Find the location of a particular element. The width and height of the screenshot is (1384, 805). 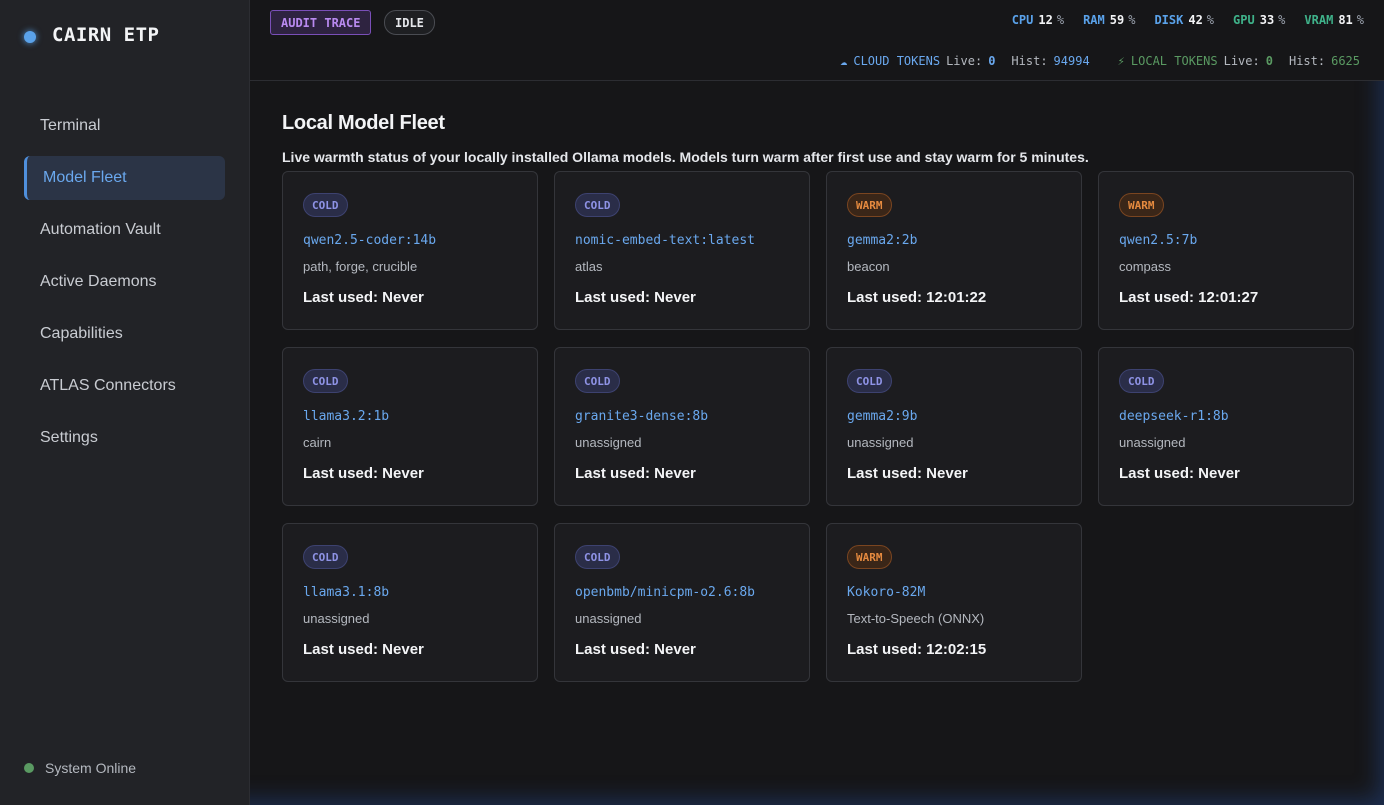

metric-value: 81 is located at coordinates (1345, 20).